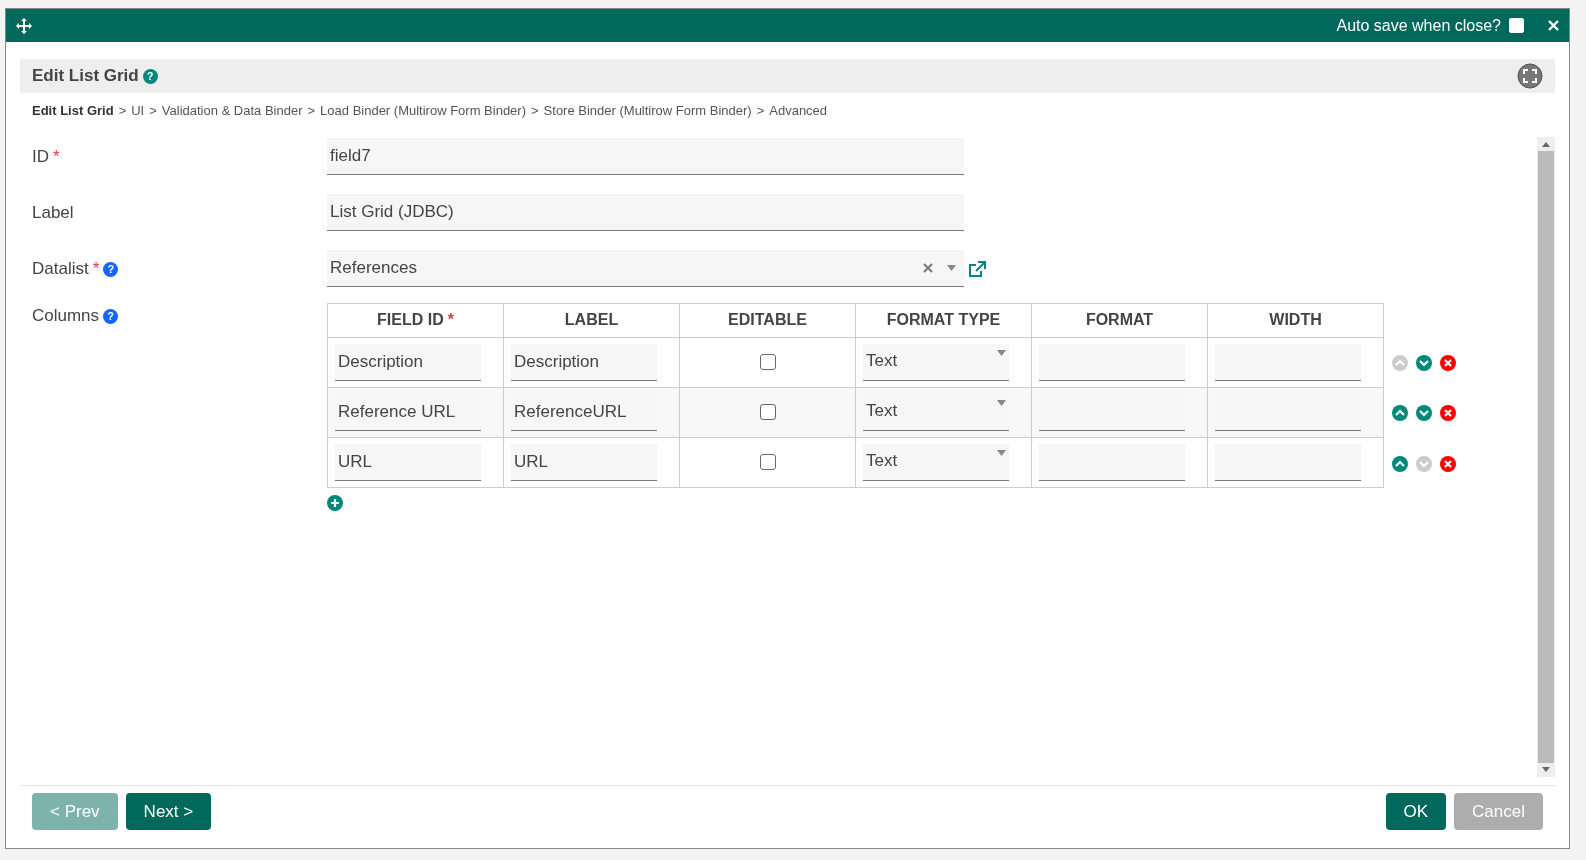 Image resolution: width=1586 pixels, height=860 pixels. I want to click on external-link-icon, so click(977, 269).